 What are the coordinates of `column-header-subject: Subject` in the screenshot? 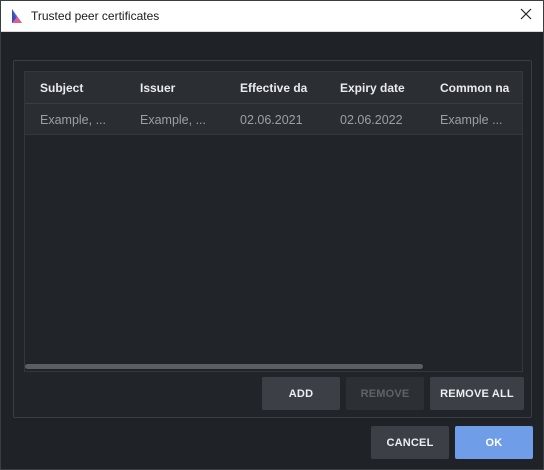 It's located at (85, 88).